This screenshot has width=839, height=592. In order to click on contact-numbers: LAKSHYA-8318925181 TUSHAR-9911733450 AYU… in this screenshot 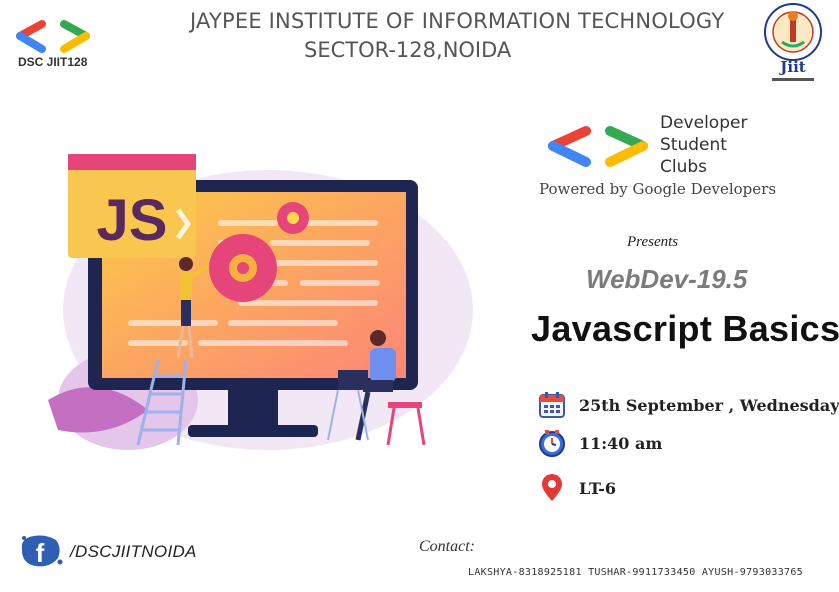, I will do `click(635, 572)`.